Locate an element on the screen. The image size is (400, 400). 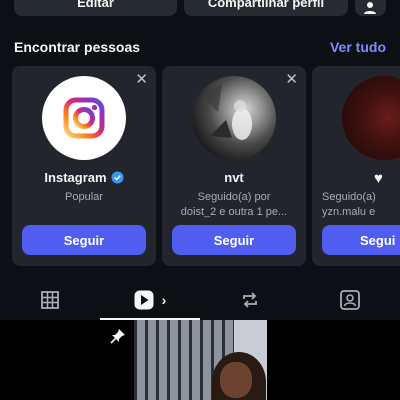
suggestion-subtitle: Popular is located at coordinates (84, 197).